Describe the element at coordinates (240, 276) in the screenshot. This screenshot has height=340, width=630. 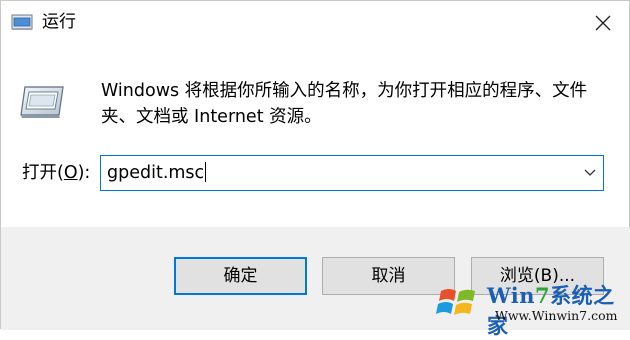
I see `ok-button: 确定` at that location.